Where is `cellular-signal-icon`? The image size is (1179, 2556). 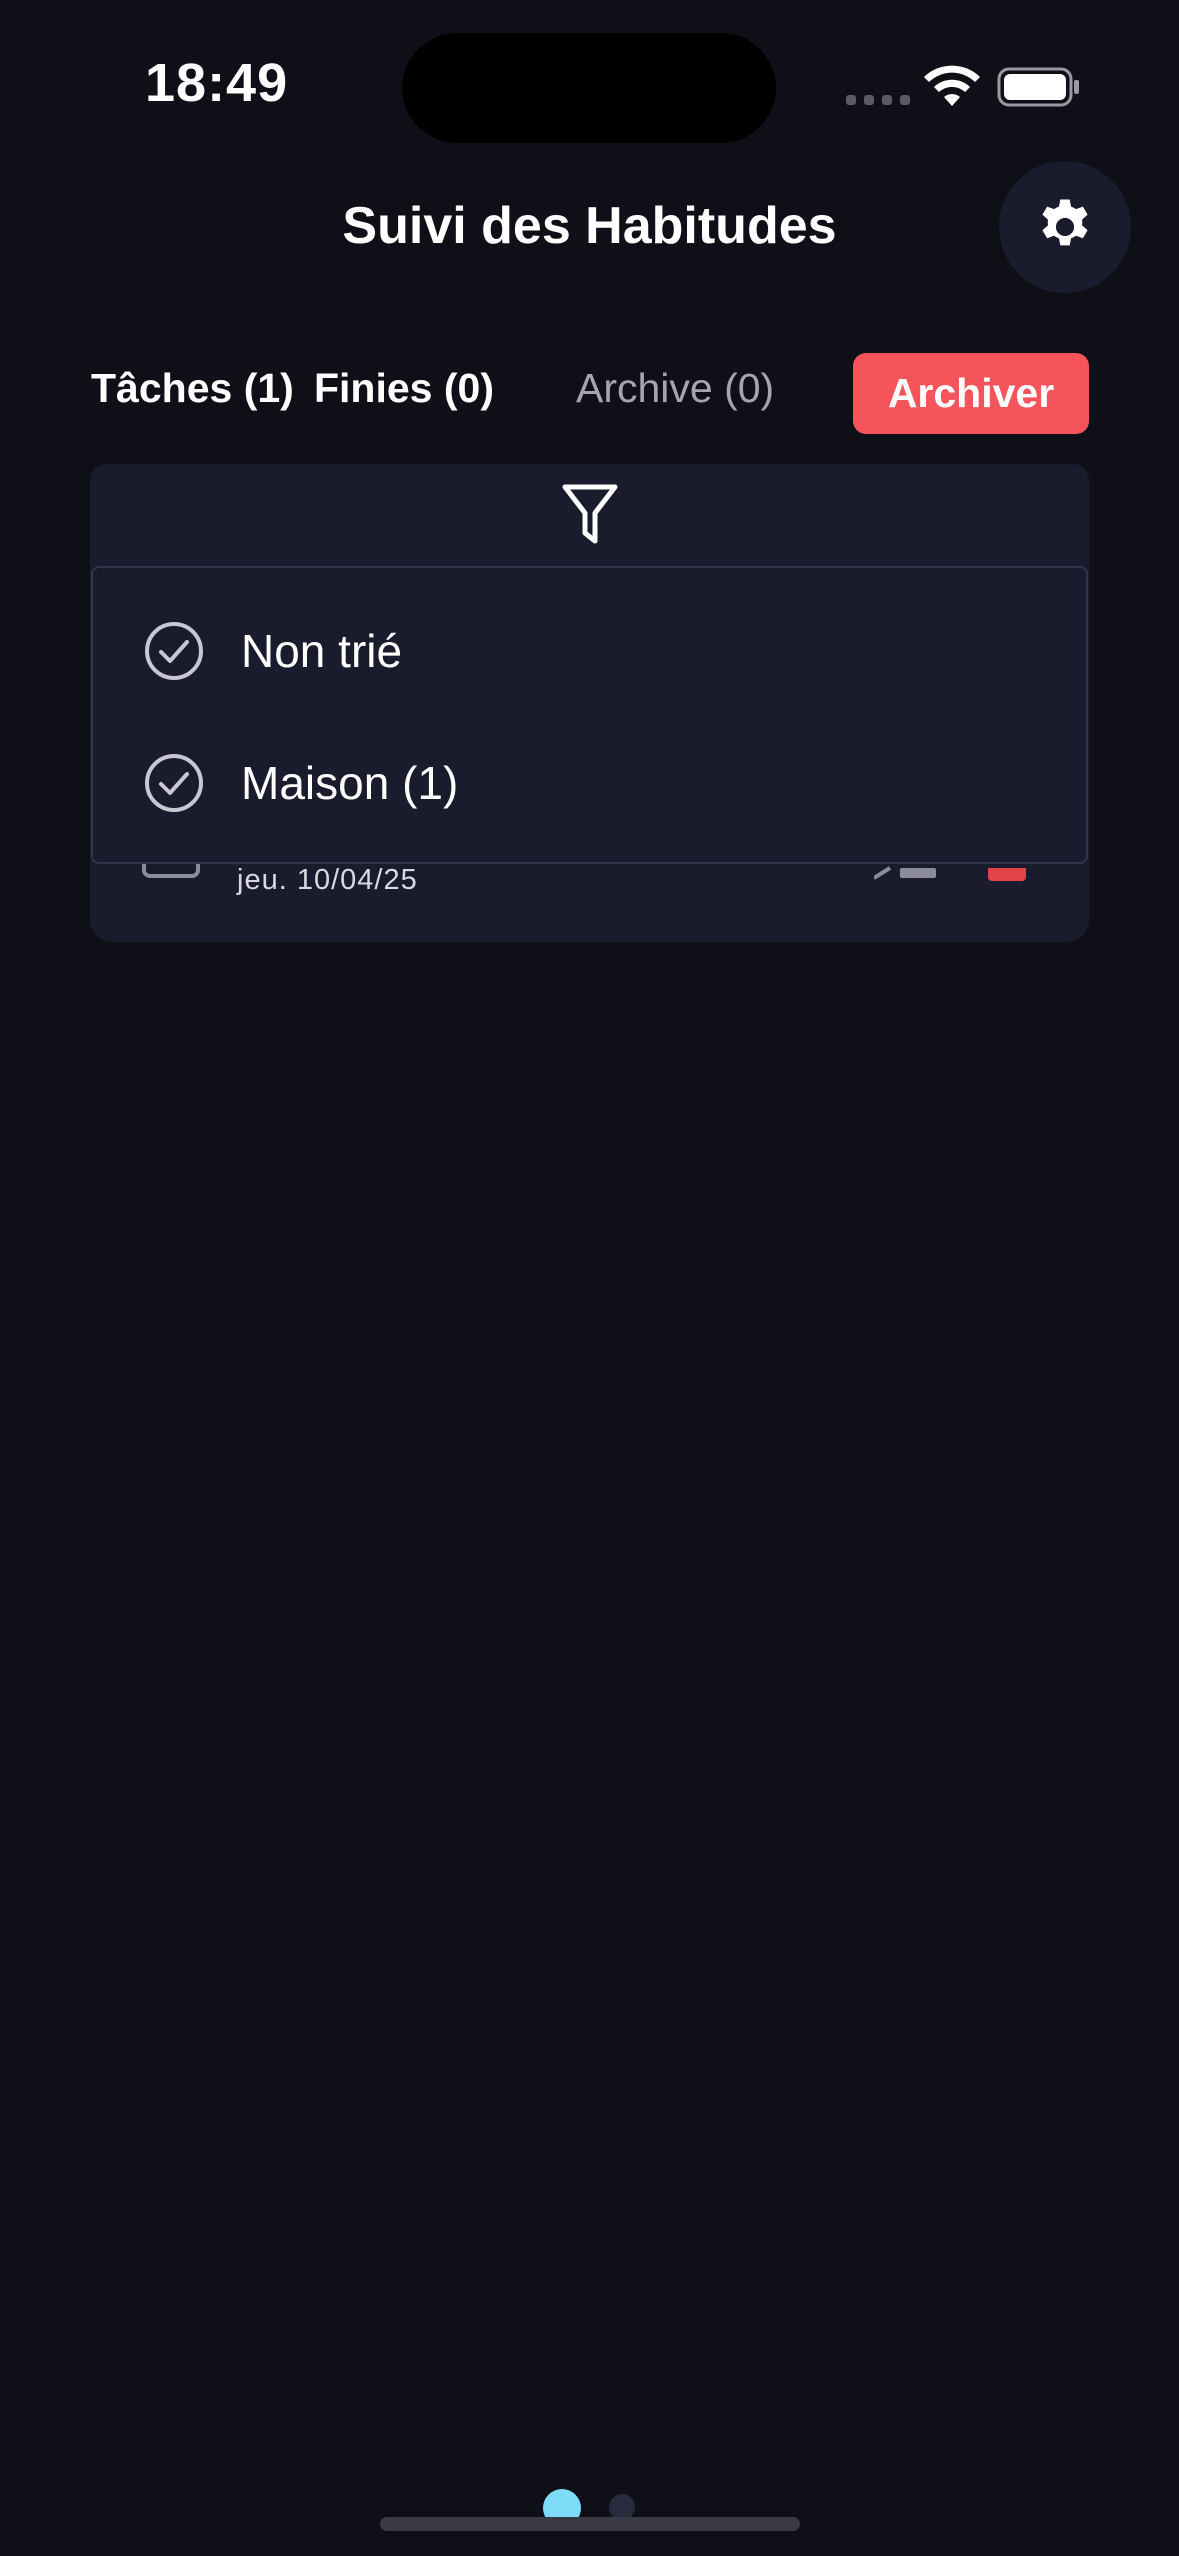 cellular-signal-icon is located at coordinates (878, 100).